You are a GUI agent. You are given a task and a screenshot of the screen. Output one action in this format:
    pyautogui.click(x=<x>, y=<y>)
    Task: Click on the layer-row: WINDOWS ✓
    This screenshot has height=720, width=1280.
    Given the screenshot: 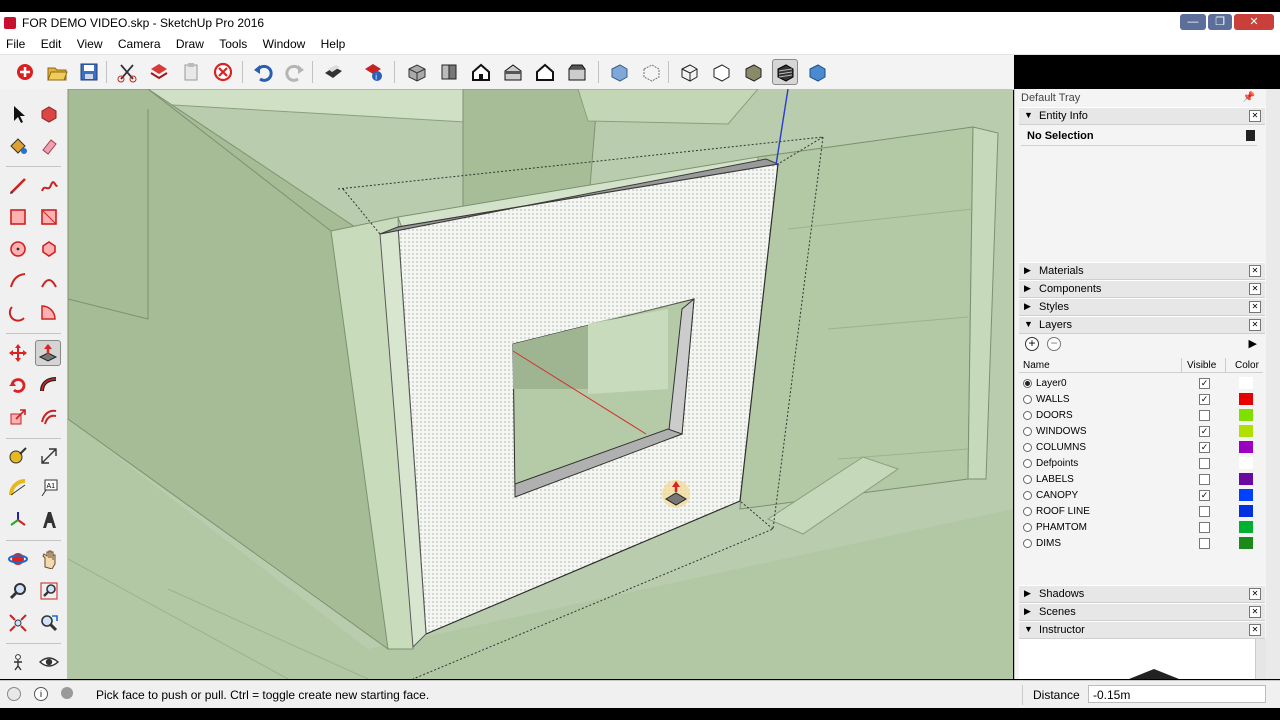 What is the action you would take?
    pyautogui.click(x=1141, y=432)
    